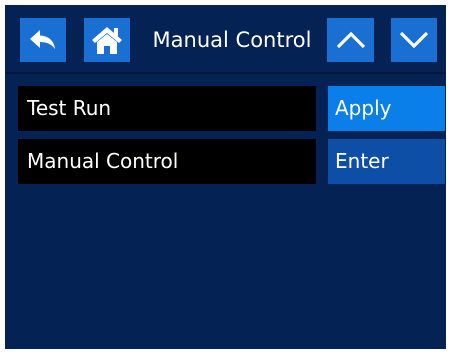 Image resolution: width=451 pixels, height=354 pixels. I want to click on home-icon, so click(107, 40).